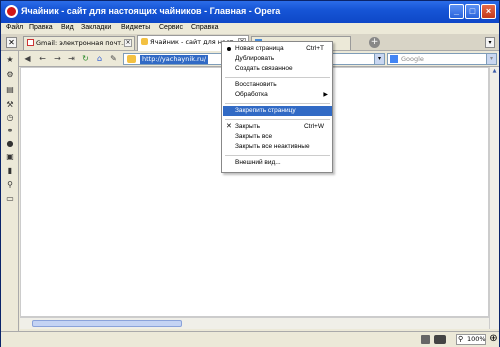 The width and height of the screenshot is (500, 347). I want to click on menu-item-label: Закрыть все неактивные, so click(272, 146).